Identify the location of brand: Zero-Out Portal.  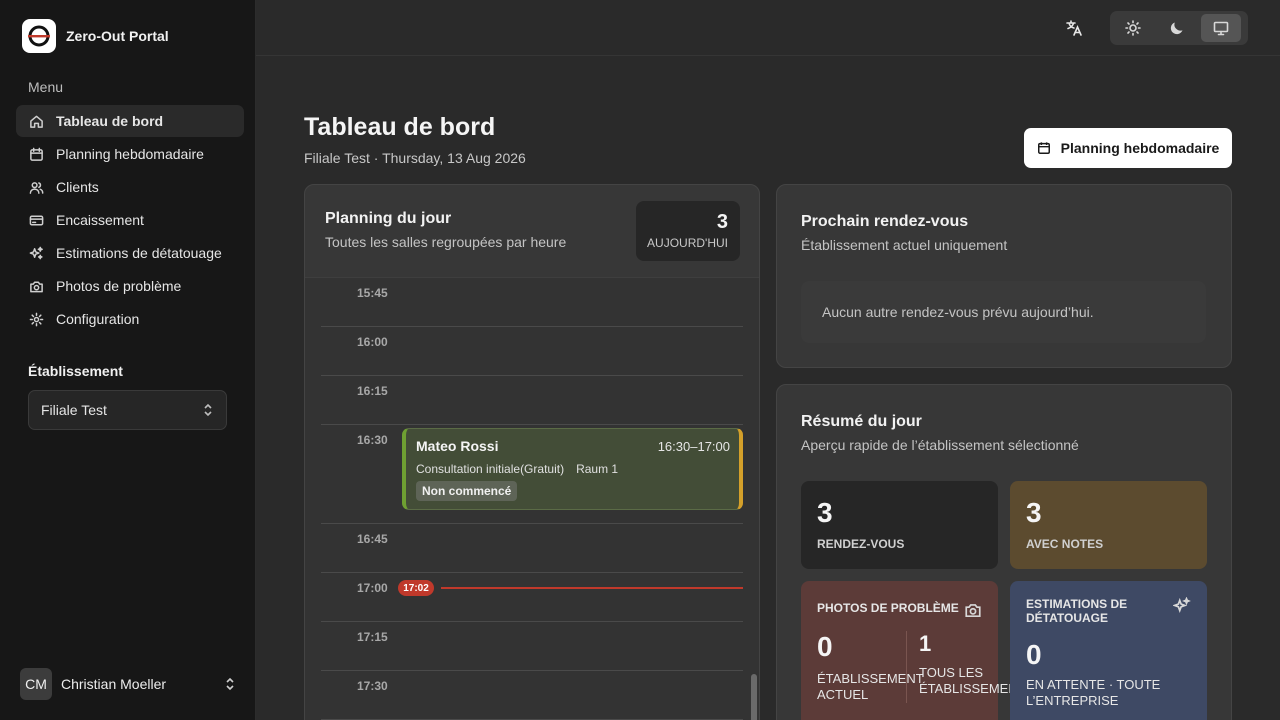
(95, 36).